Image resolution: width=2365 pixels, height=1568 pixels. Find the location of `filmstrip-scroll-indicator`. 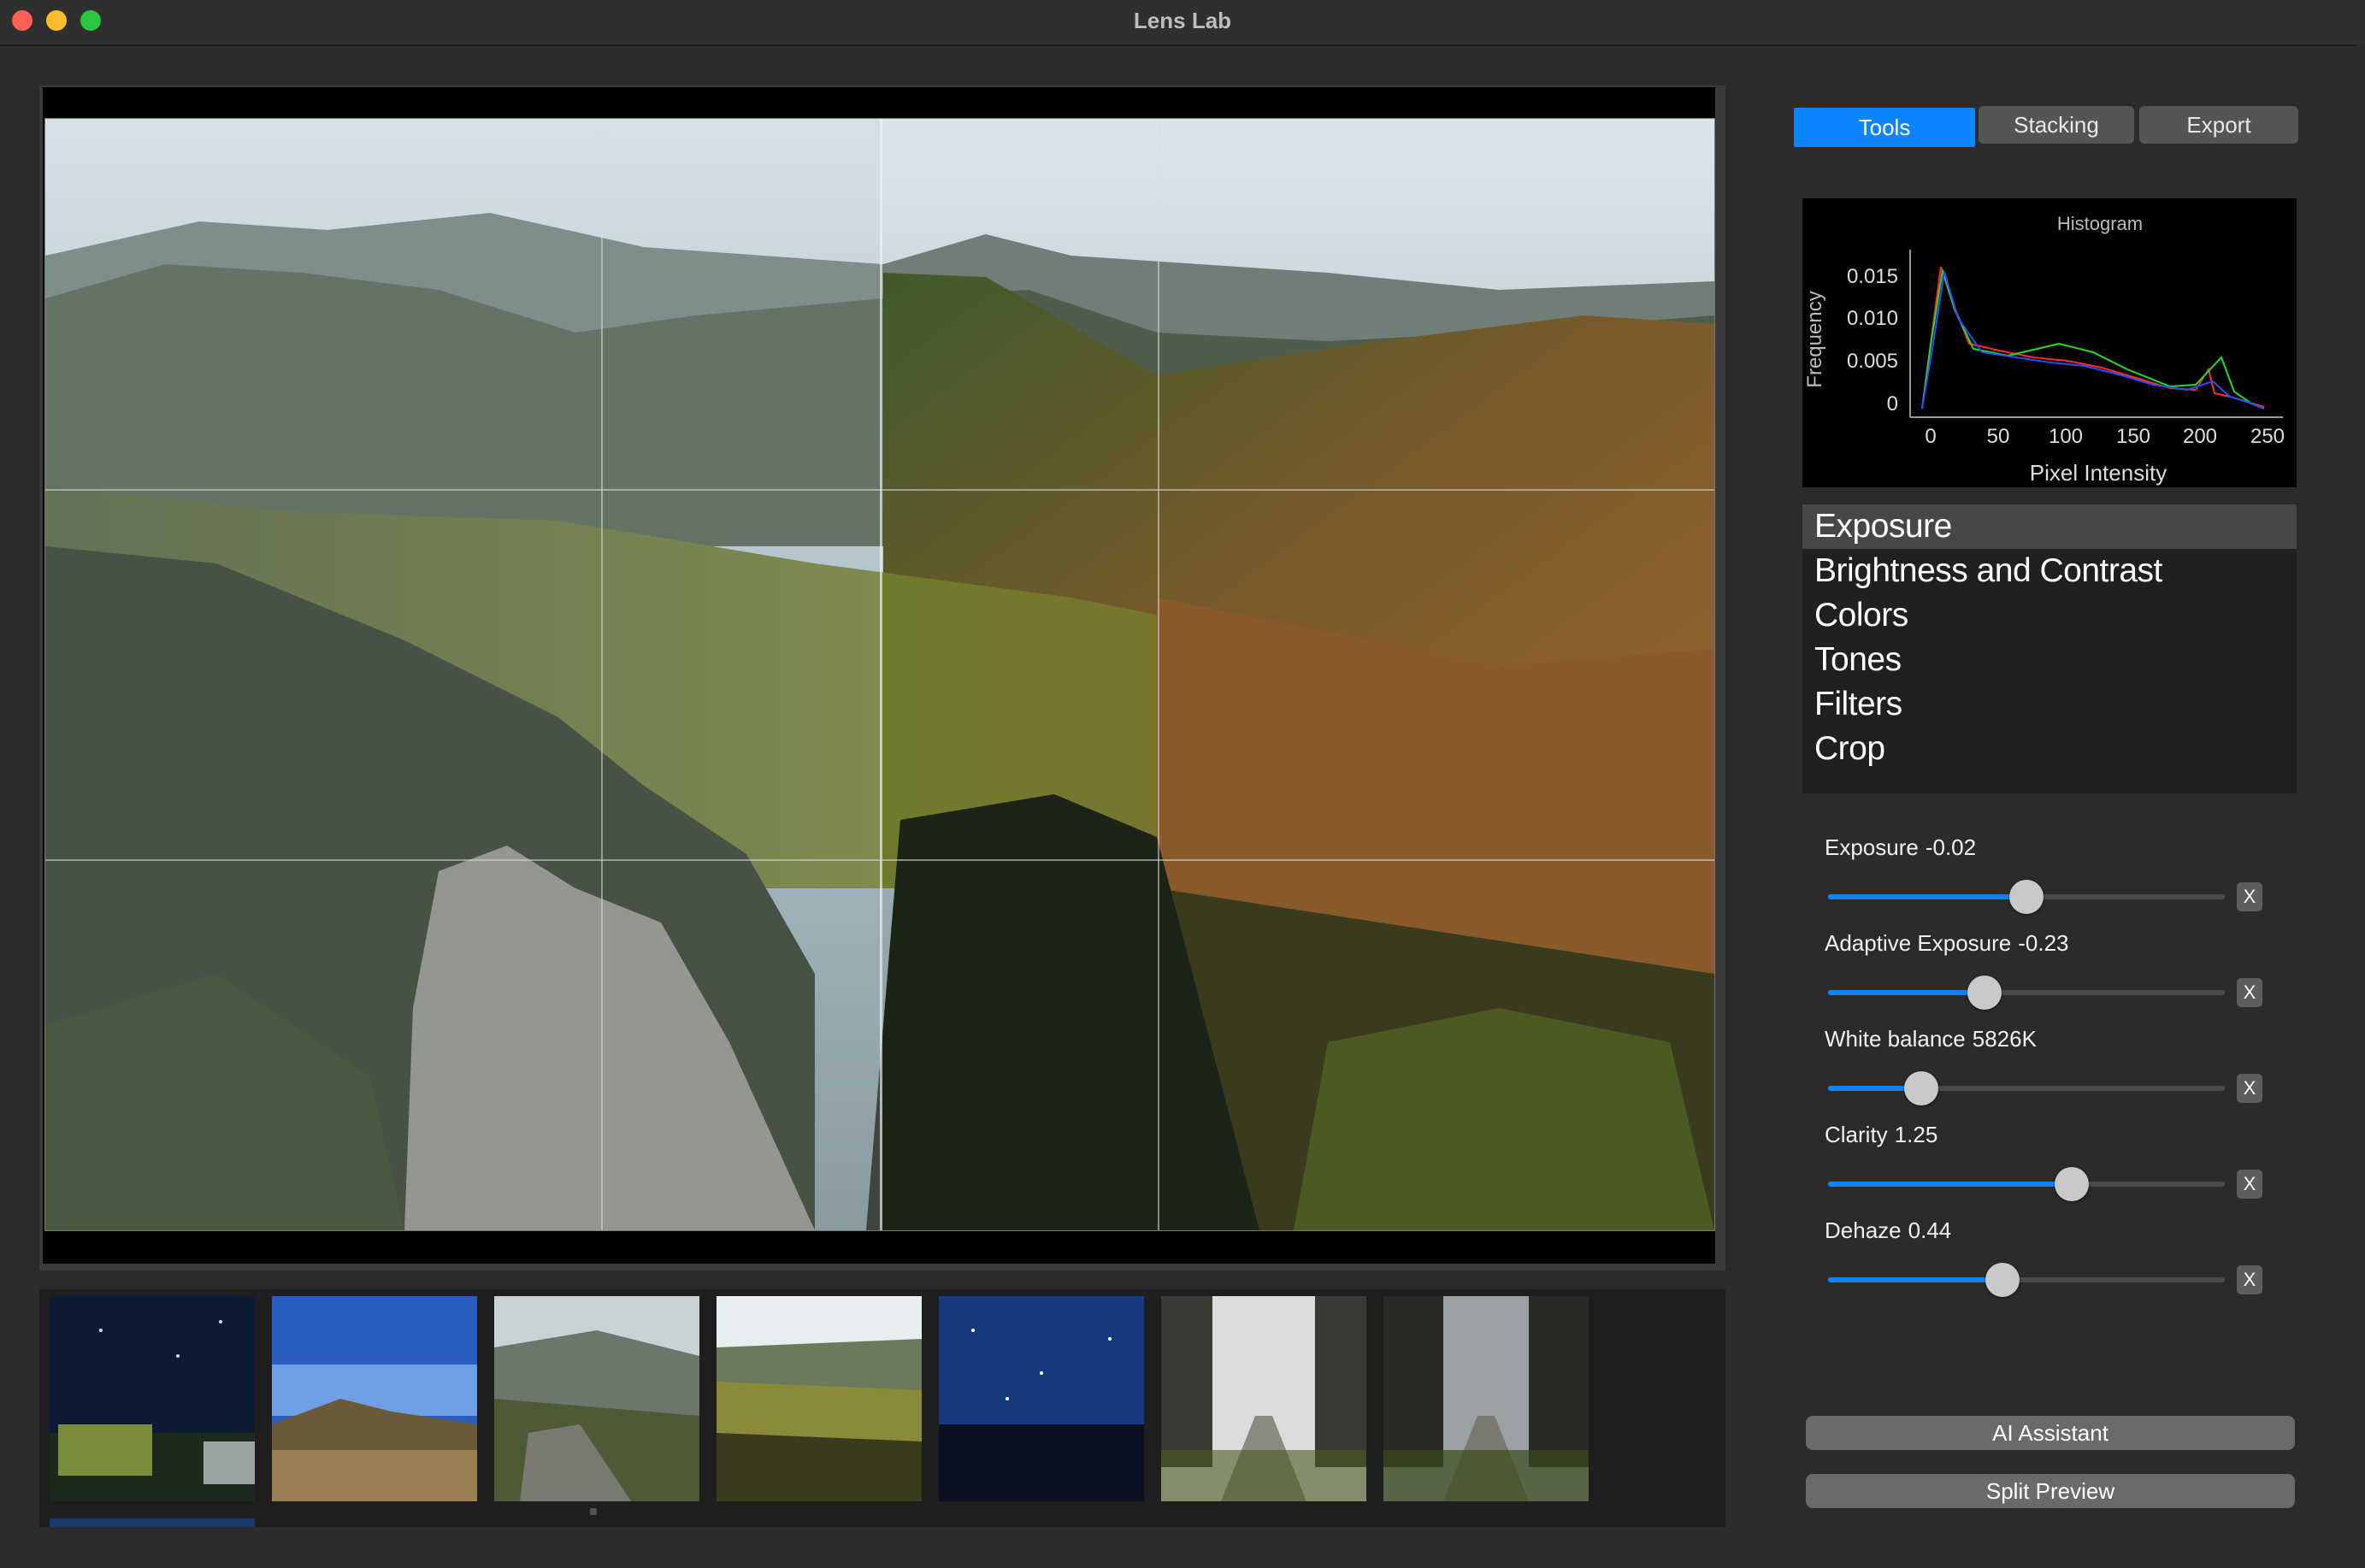

filmstrip-scroll-indicator is located at coordinates (593, 1511).